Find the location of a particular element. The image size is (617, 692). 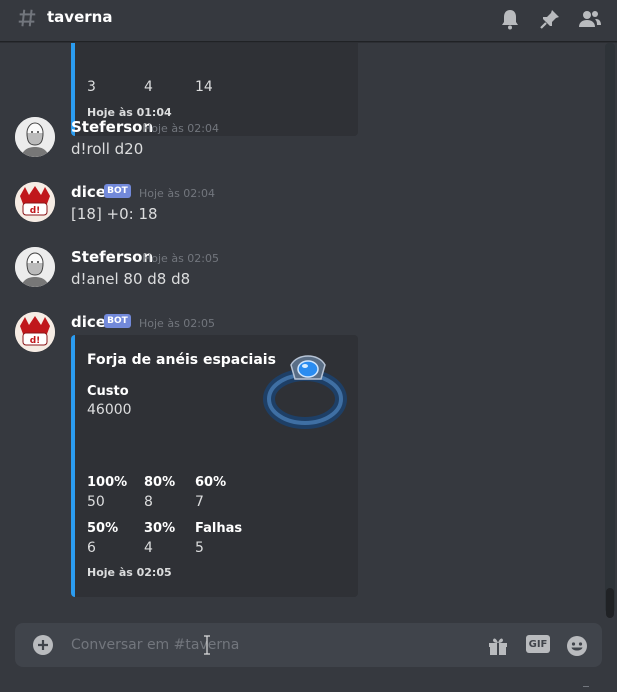

embed-field-value: 46000 is located at coordinates (109, 410).